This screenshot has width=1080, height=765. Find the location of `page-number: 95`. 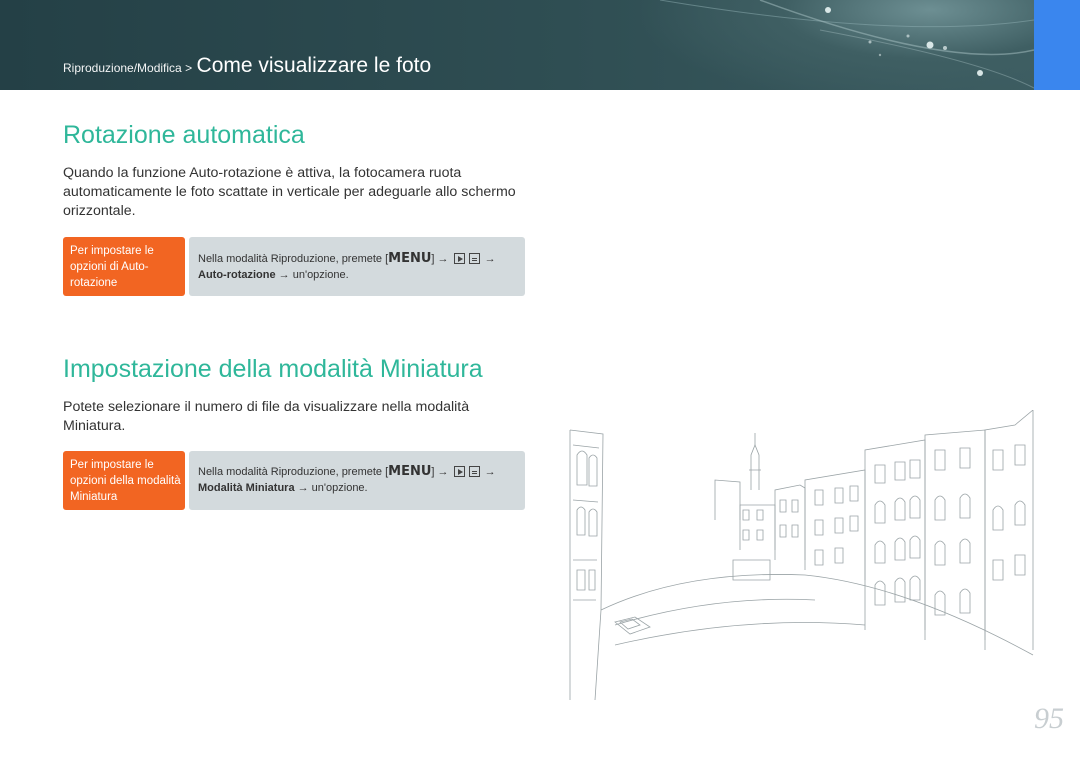

page-number: 95 is located at coordinates (1049, 718).